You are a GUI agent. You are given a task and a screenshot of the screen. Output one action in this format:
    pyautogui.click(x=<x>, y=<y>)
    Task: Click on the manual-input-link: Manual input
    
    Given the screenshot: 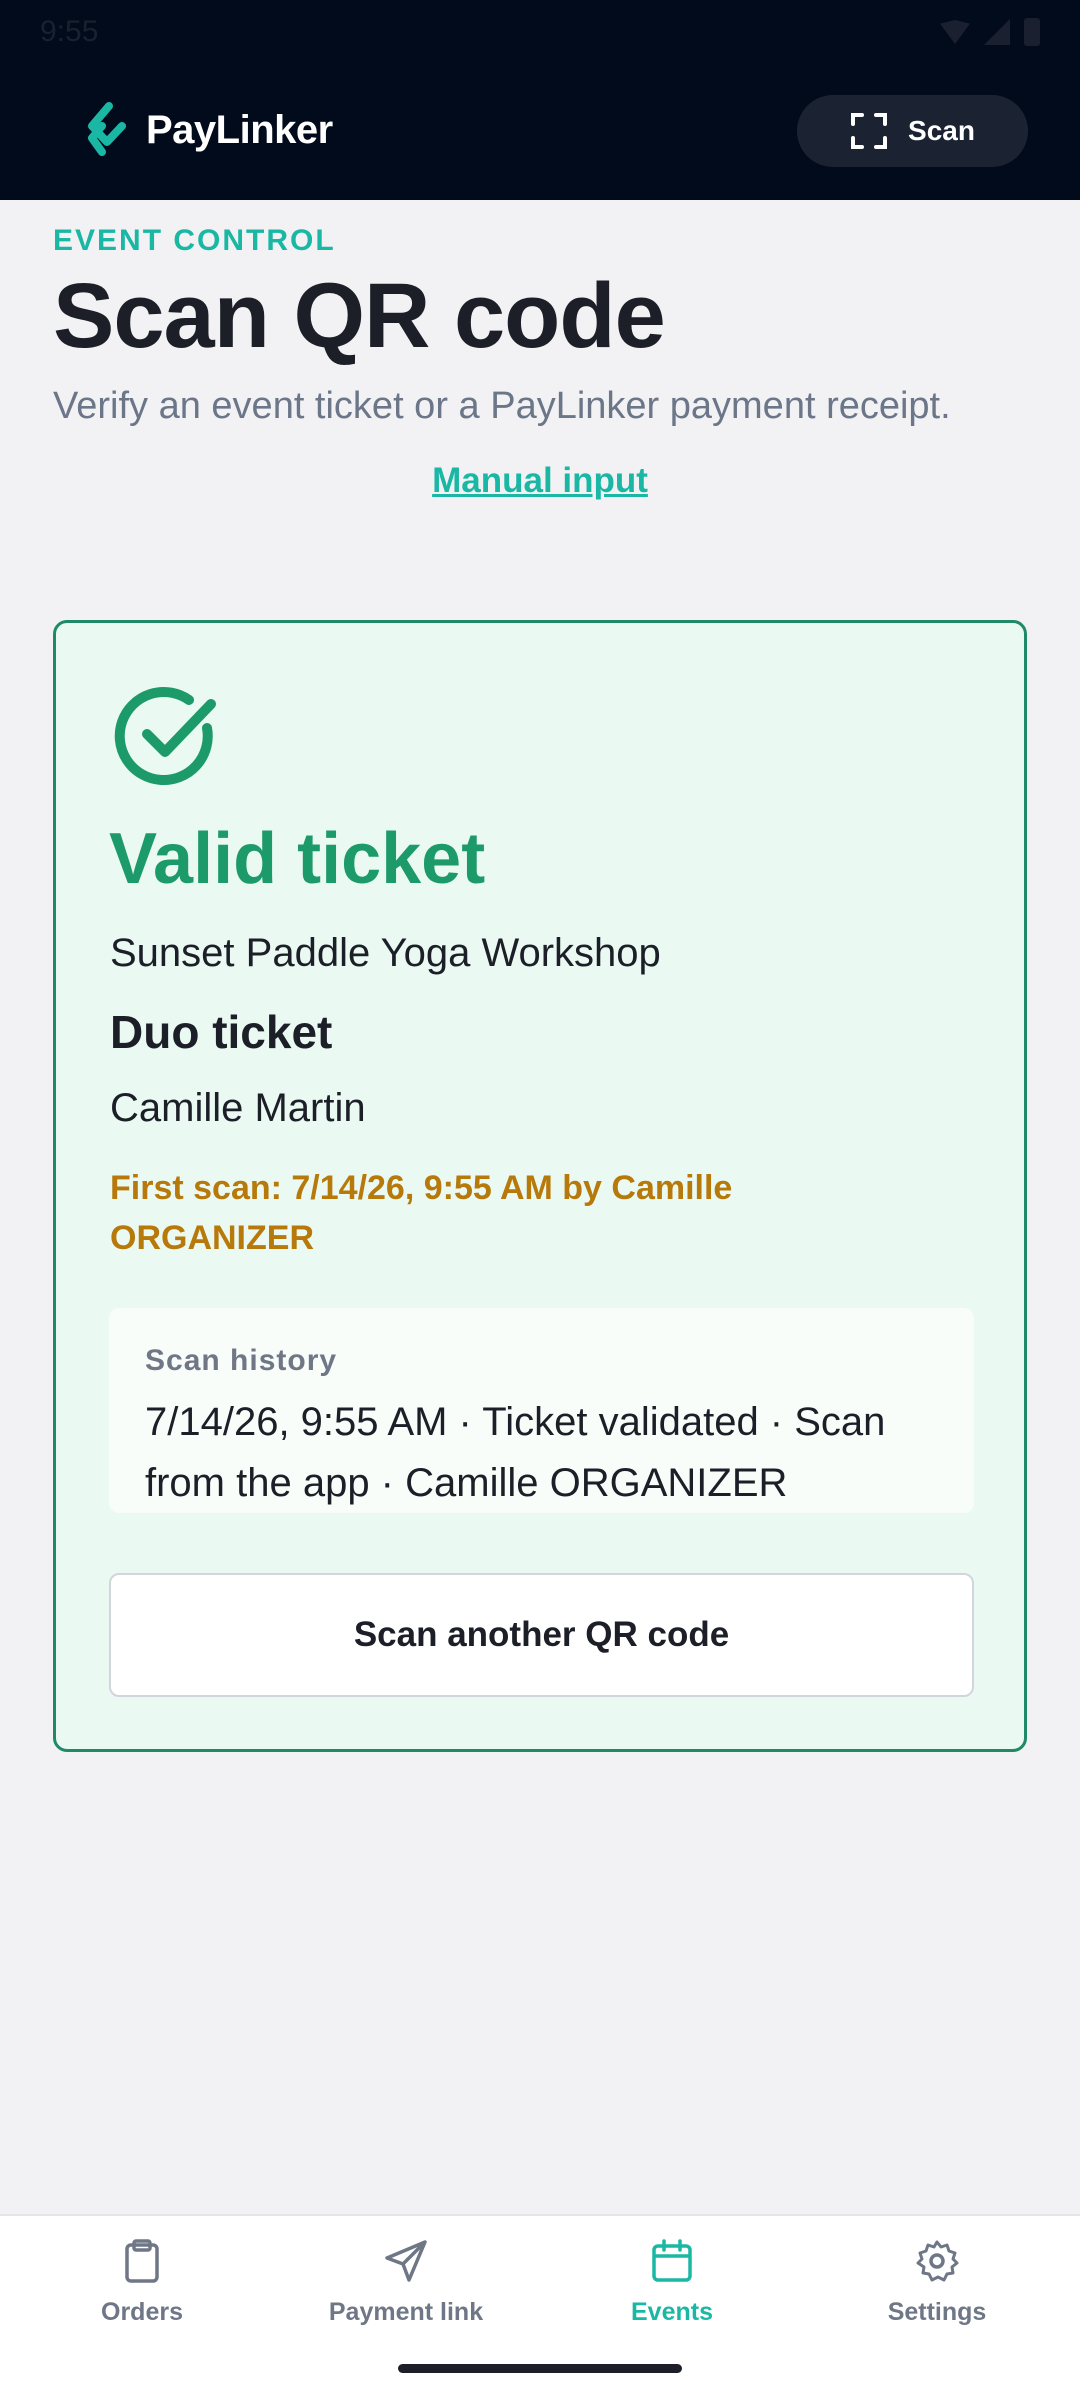 What is the action you would take?
    pyautogui.click(x=540, y=481)
    